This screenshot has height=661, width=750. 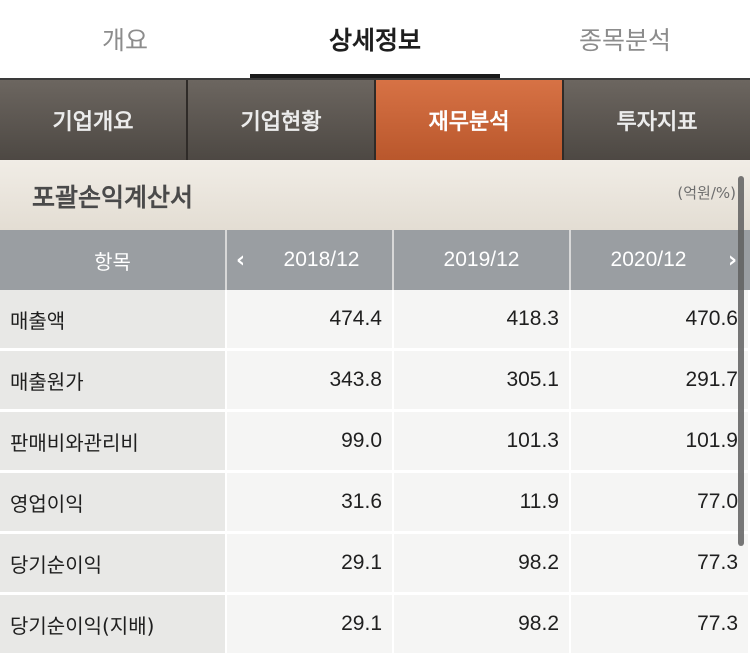 What do you see at coordinates (660, 380) in the screenshot?
I see `value-cell: 291.7` at bounding box center [660, 380].